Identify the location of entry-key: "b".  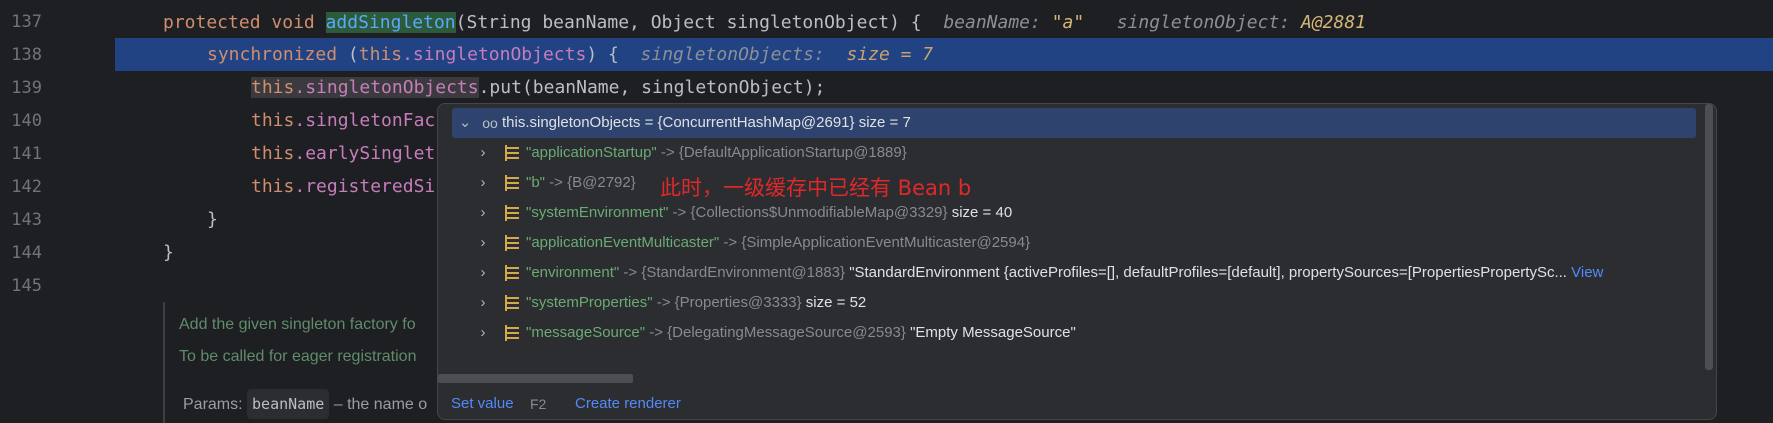
(535, 182).